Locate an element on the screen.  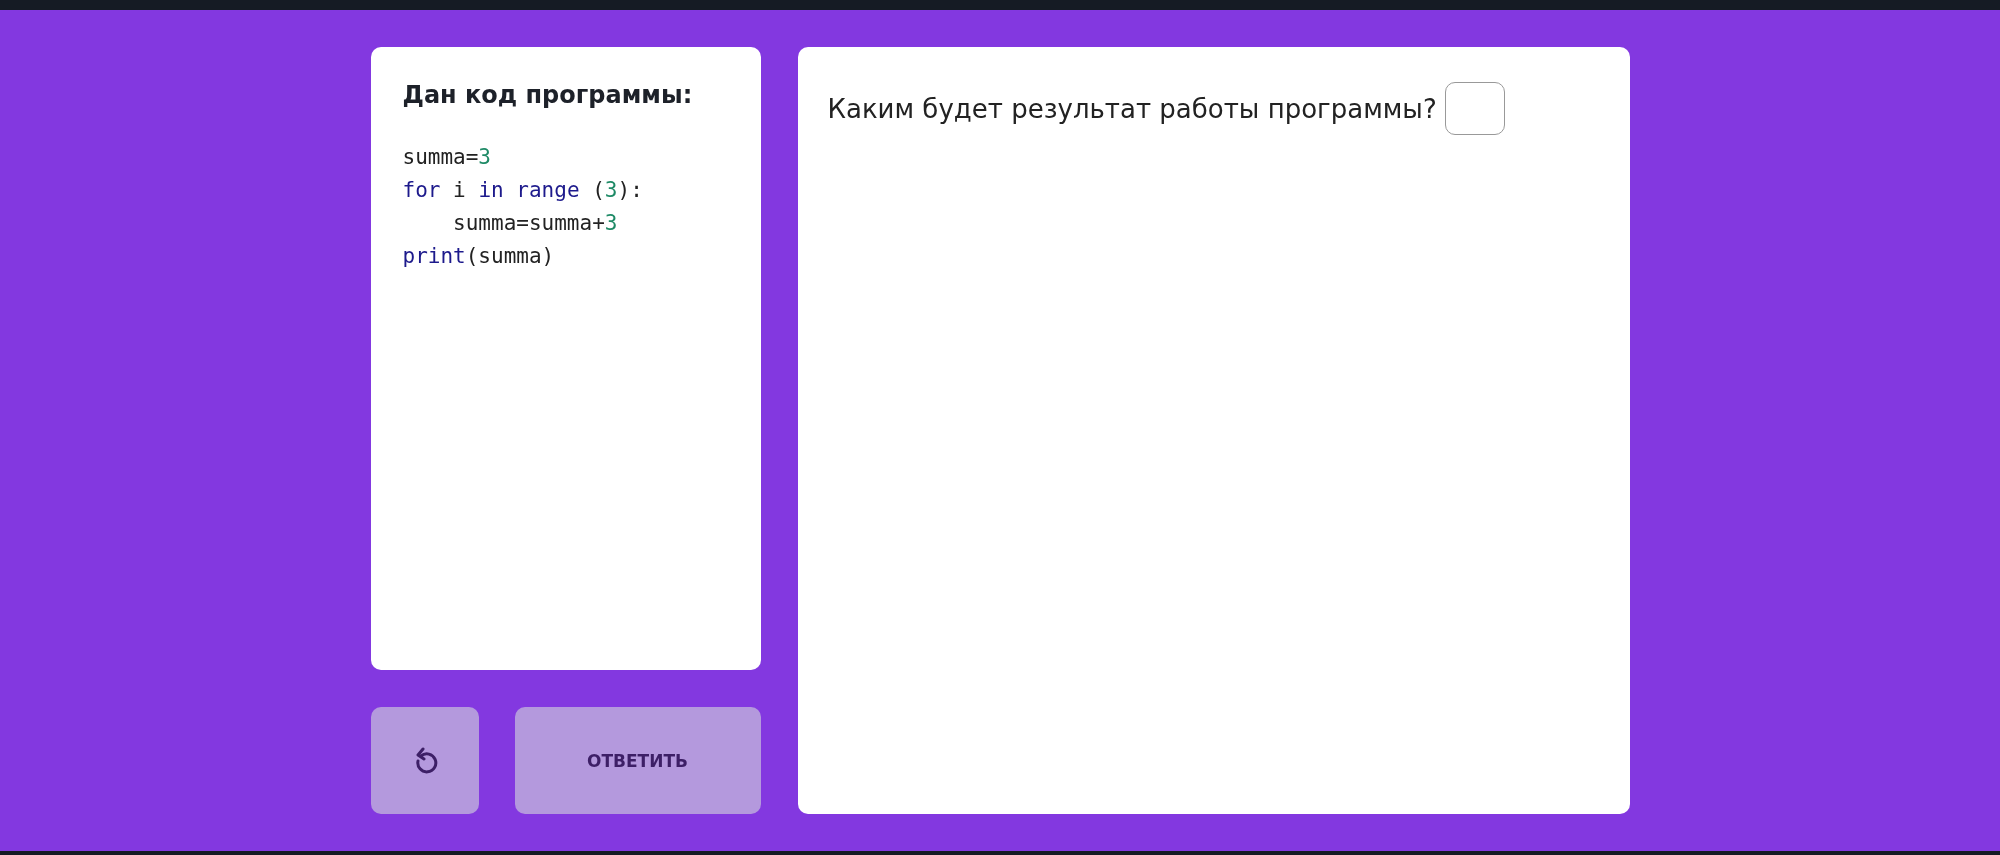
reset-button is located at coordinates (424, 760).